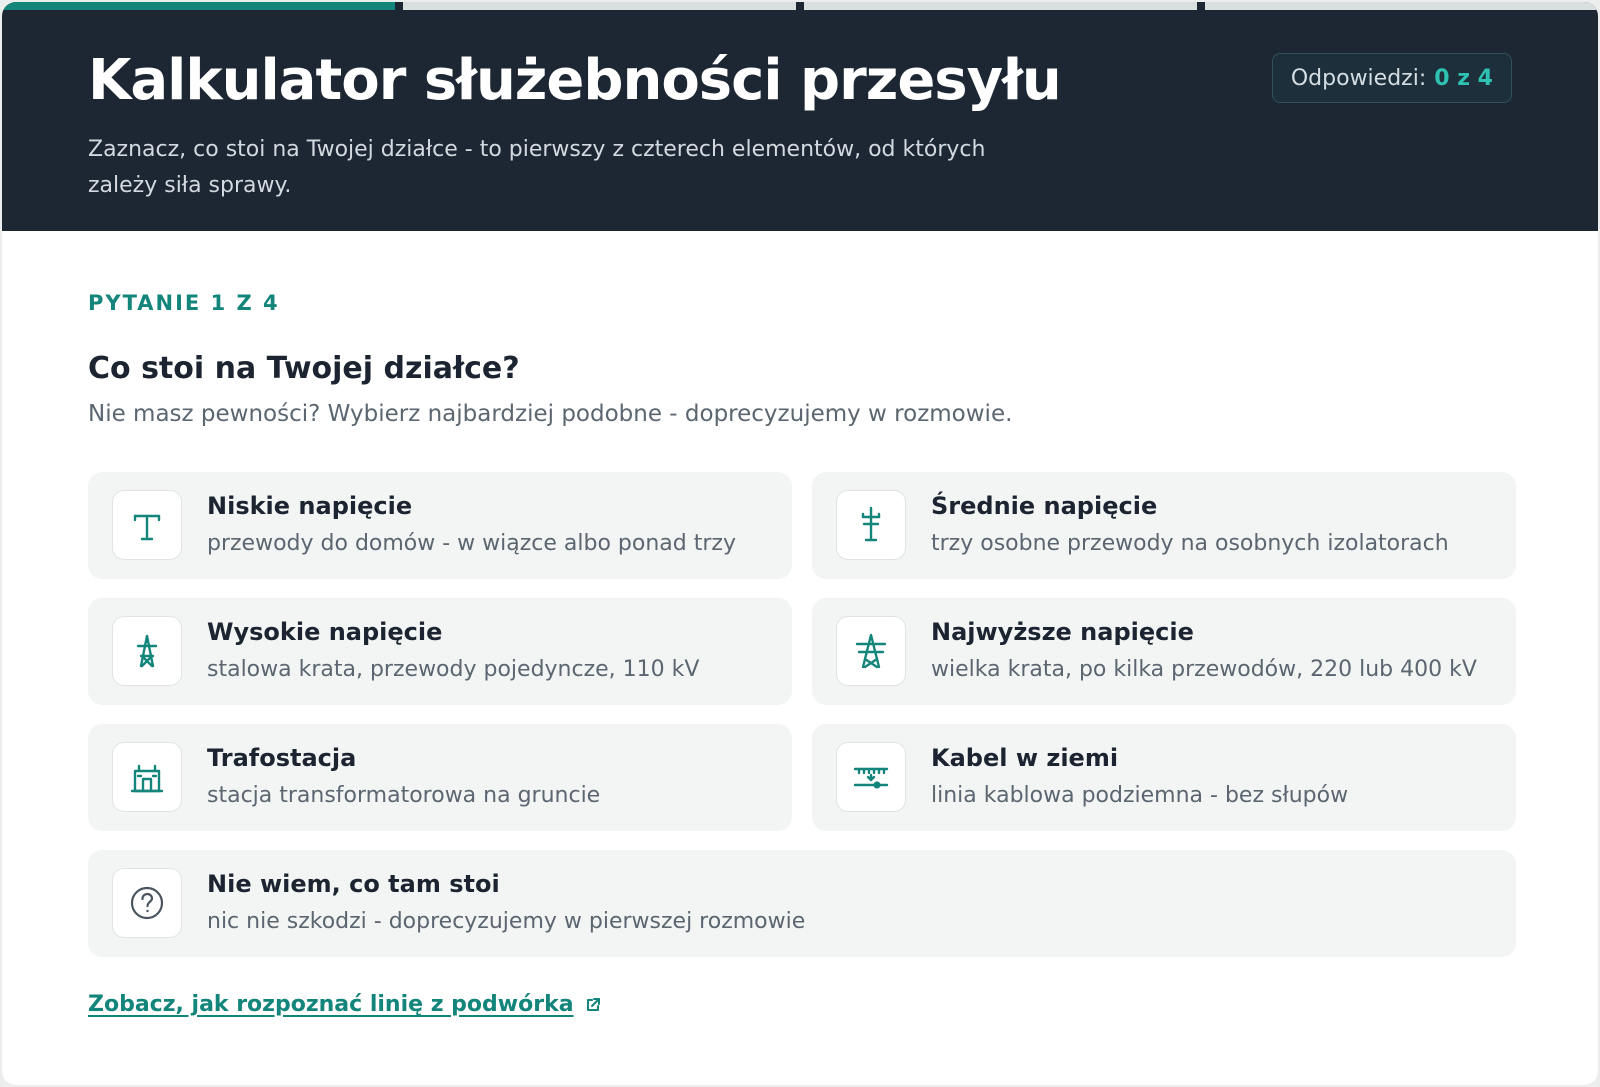 Image resolution: width=1600 pixels, height=1087 pixels. What do you see at coordinates (1062, 632) in the screenshot?
I see `option-title: Najwyższe napięcie` at bounding box center [1062, 632].